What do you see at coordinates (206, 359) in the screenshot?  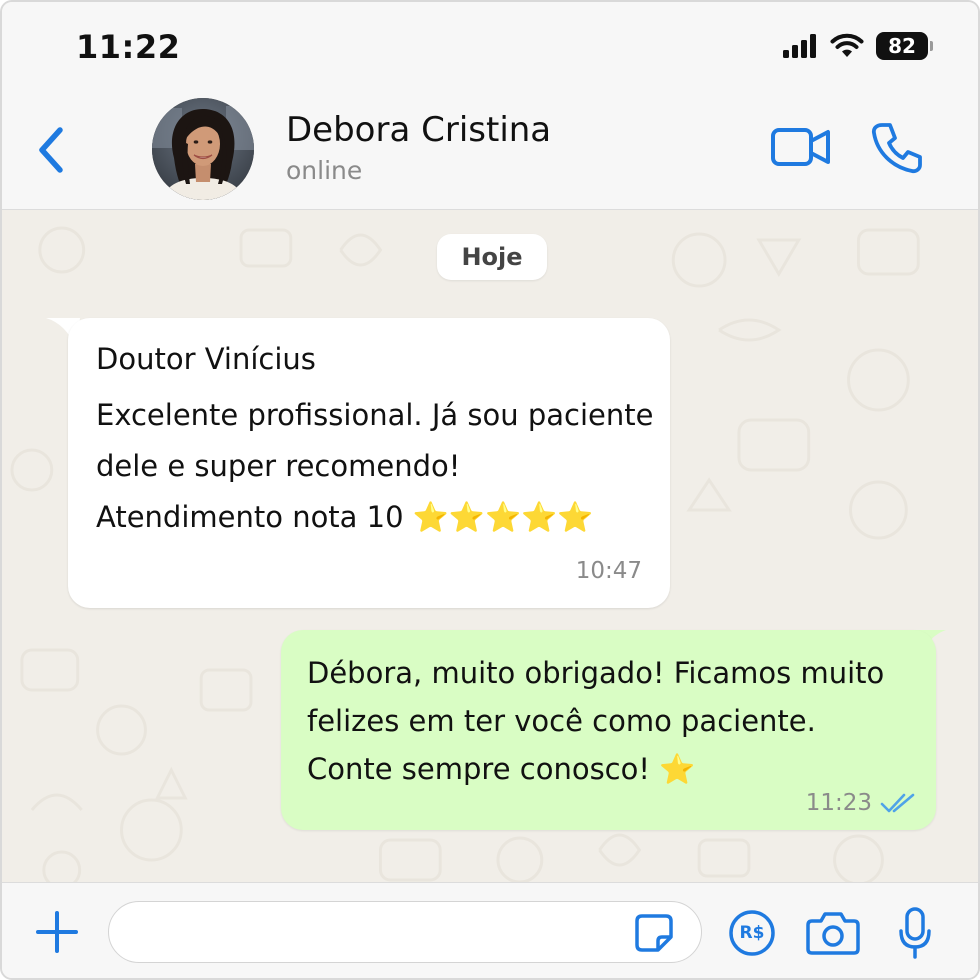 I see `message-sender: Doutor Vinícius` at bounding box center [206, 359].